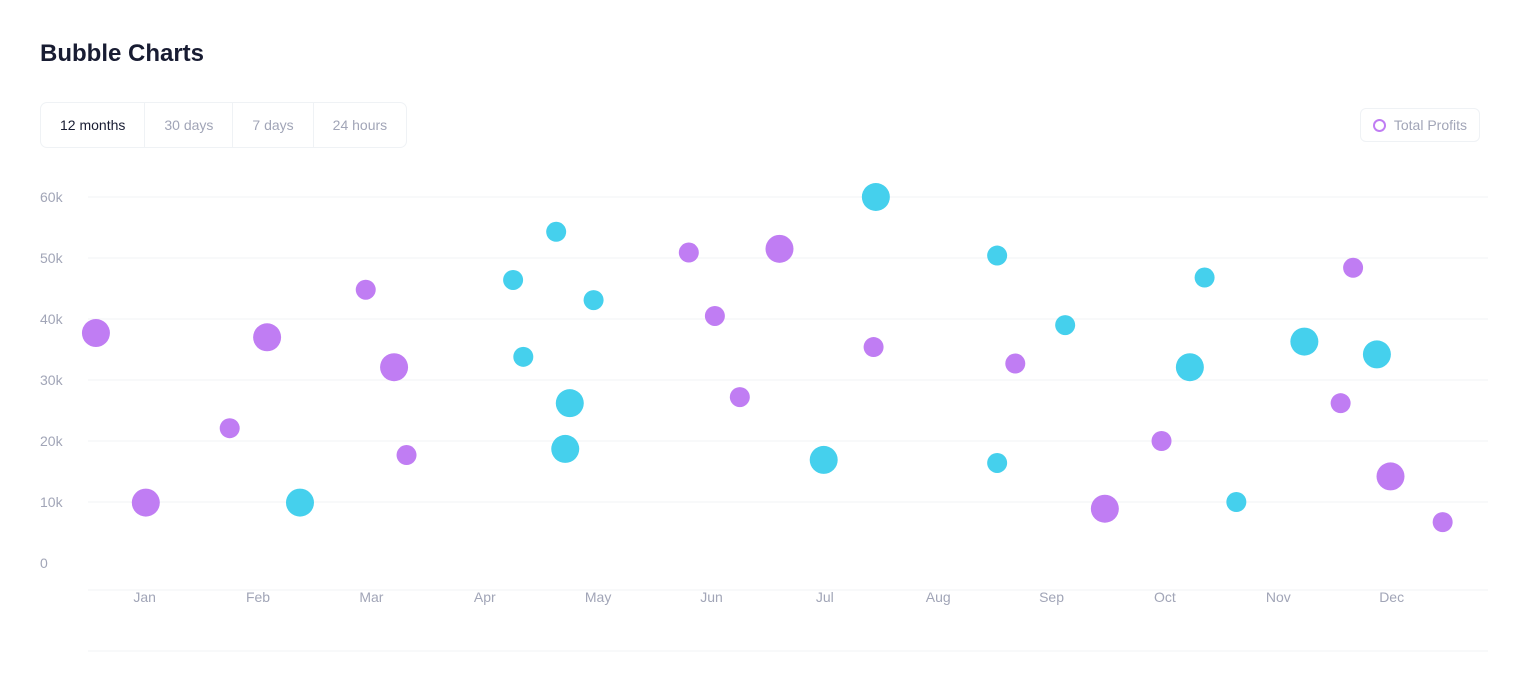  What do you see at coordinates (52, 380) in the screenshot?
I see `y-tick-label: 30k` at bounding box center [52, 380].